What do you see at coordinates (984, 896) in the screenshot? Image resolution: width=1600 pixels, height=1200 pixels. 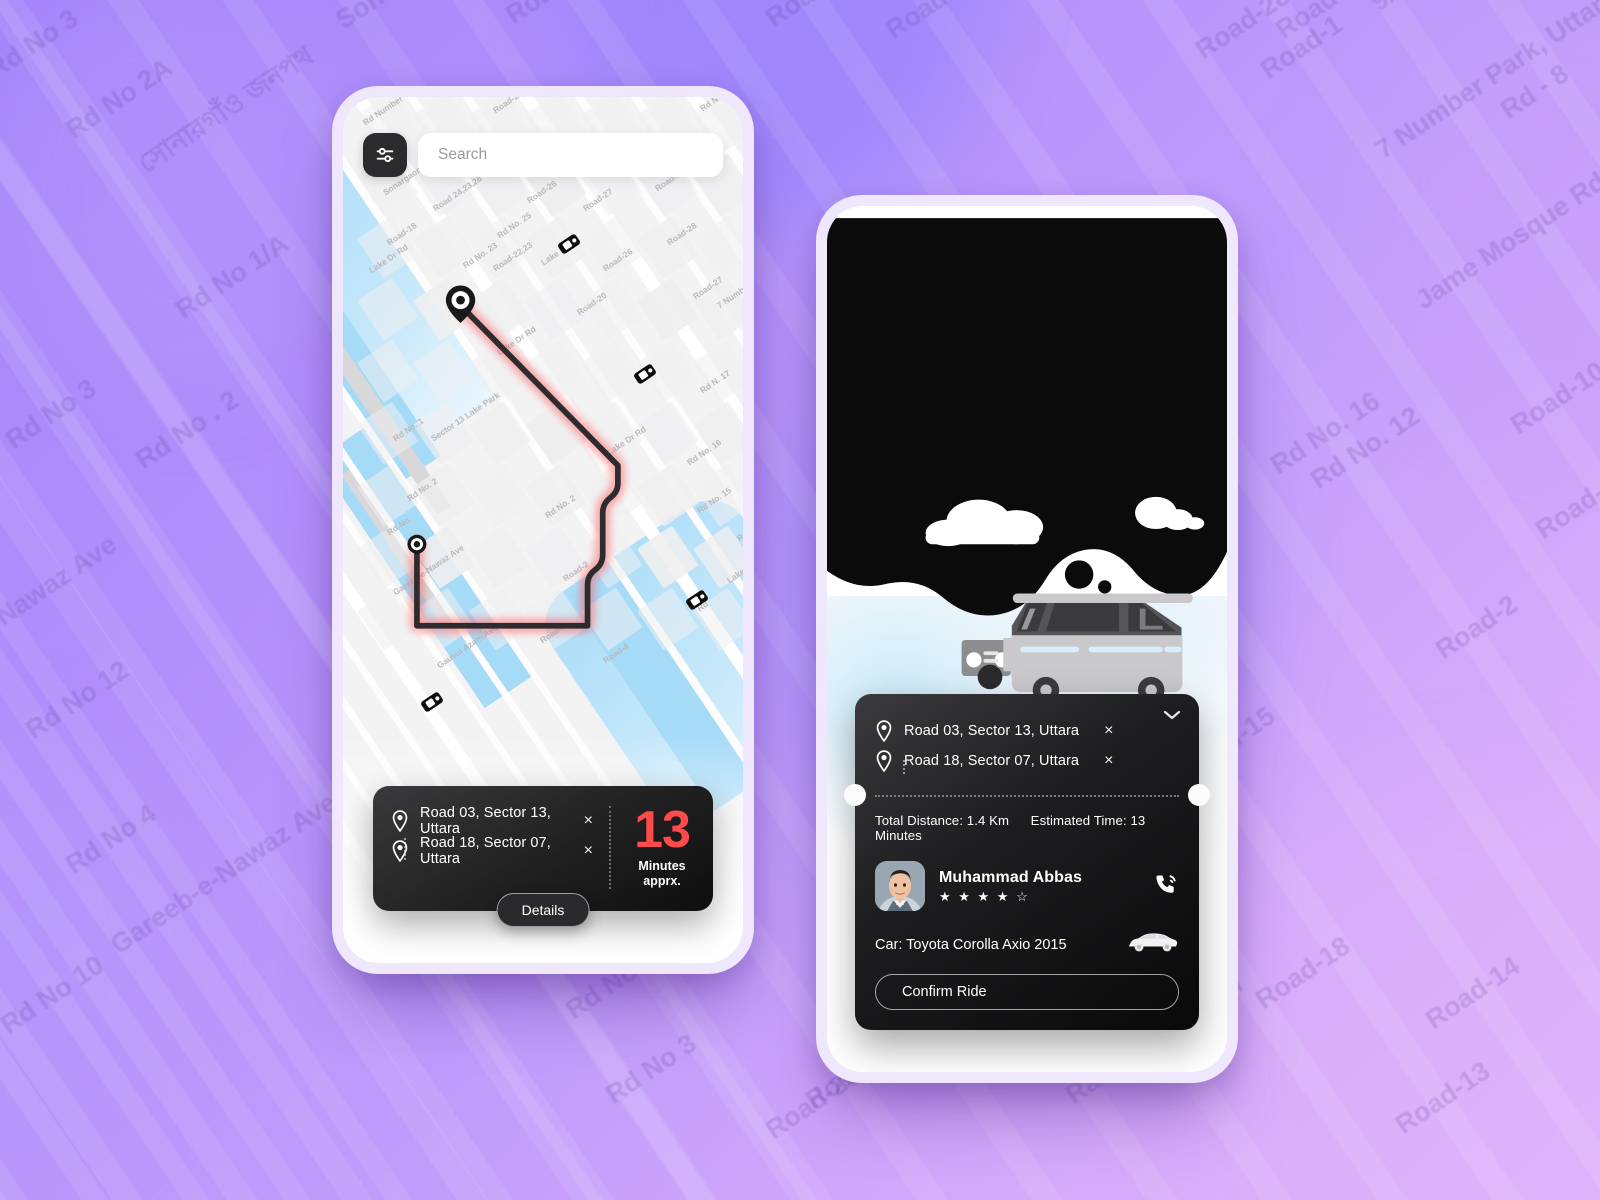 I see `driver-rating: ★ ★ ★ ★ ☆` at bounding box center [984, 896].